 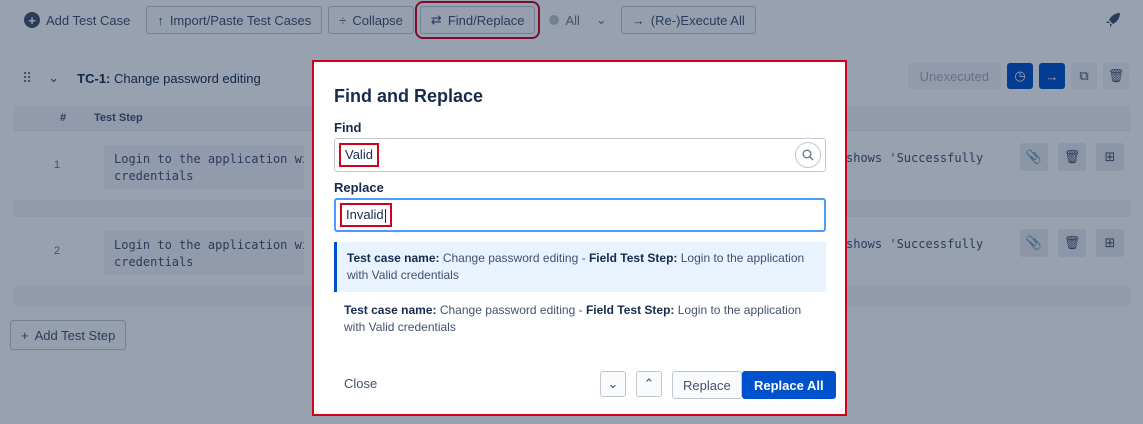 I want to click on replace-value-text: Invalid, so click(x=365, y=214).